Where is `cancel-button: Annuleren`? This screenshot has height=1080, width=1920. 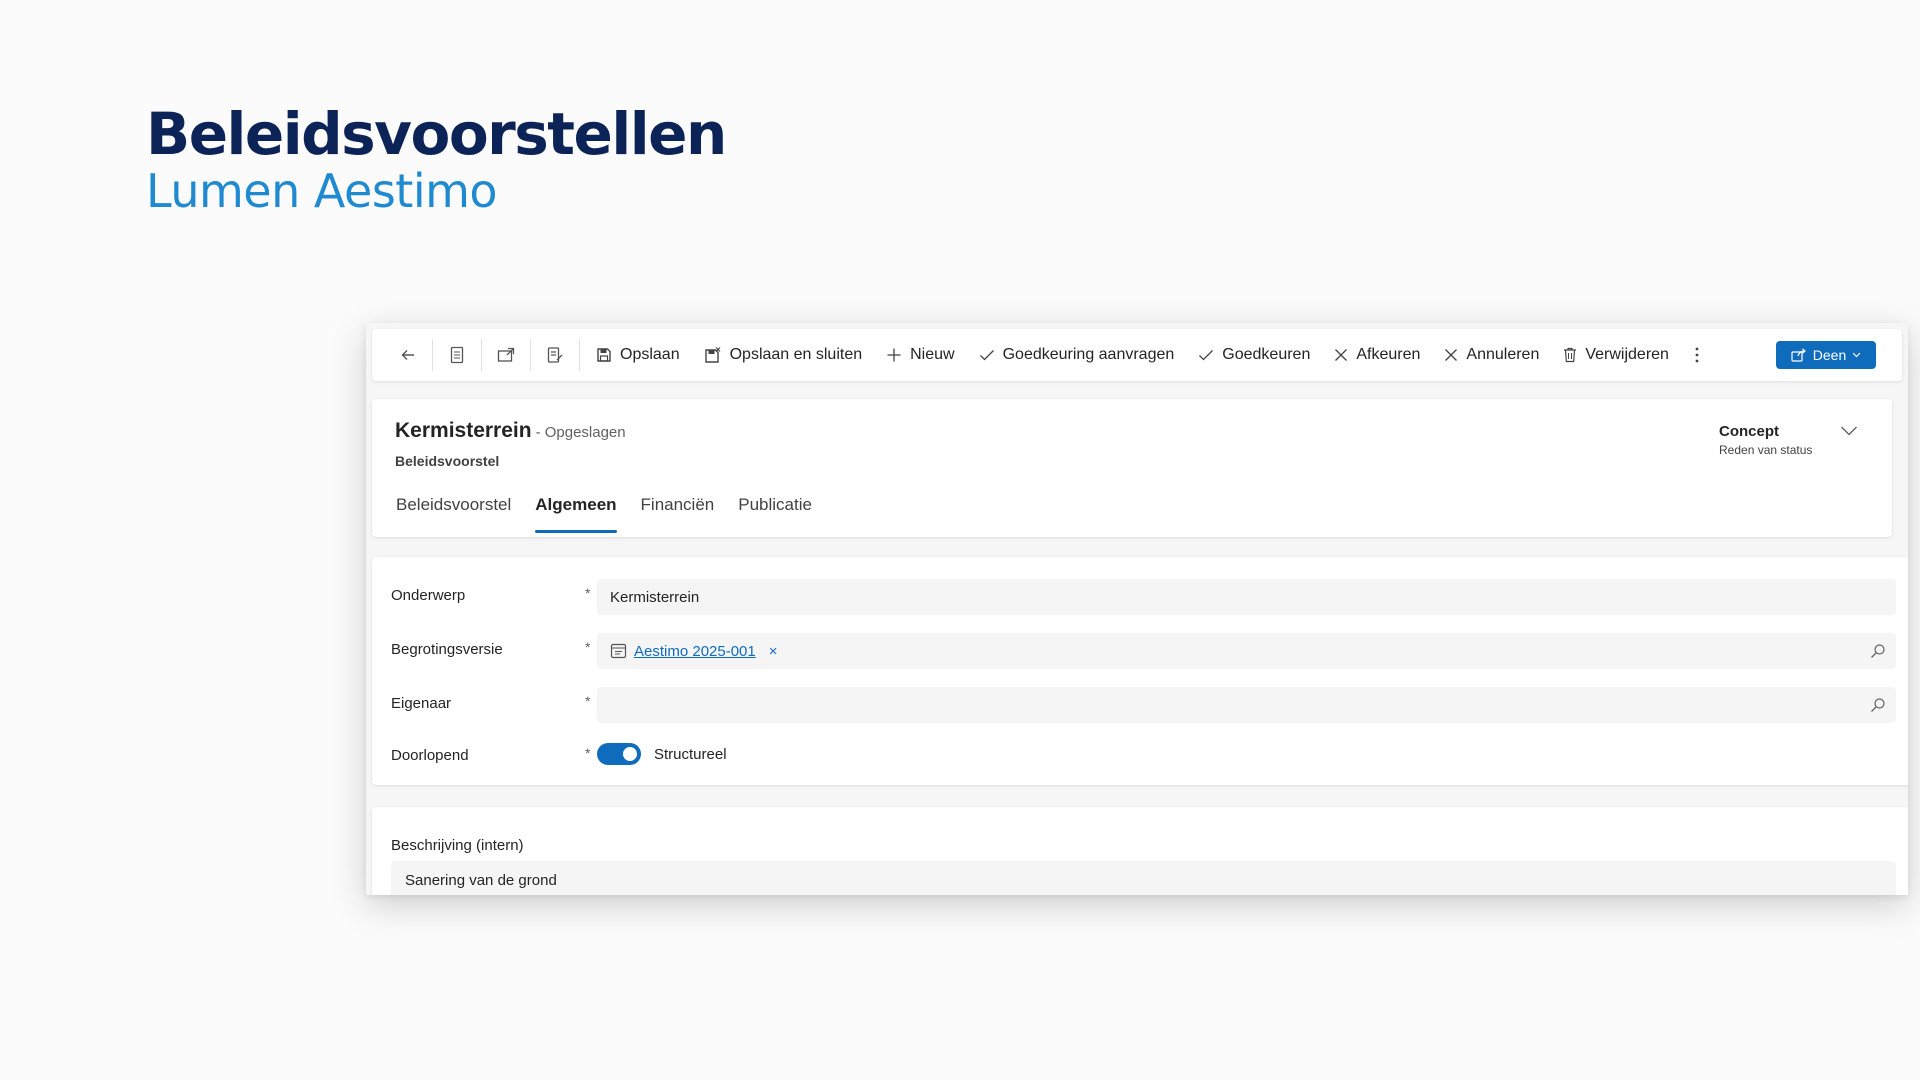
cancel-button: Annuleren is located at coordinates (1491, 355).